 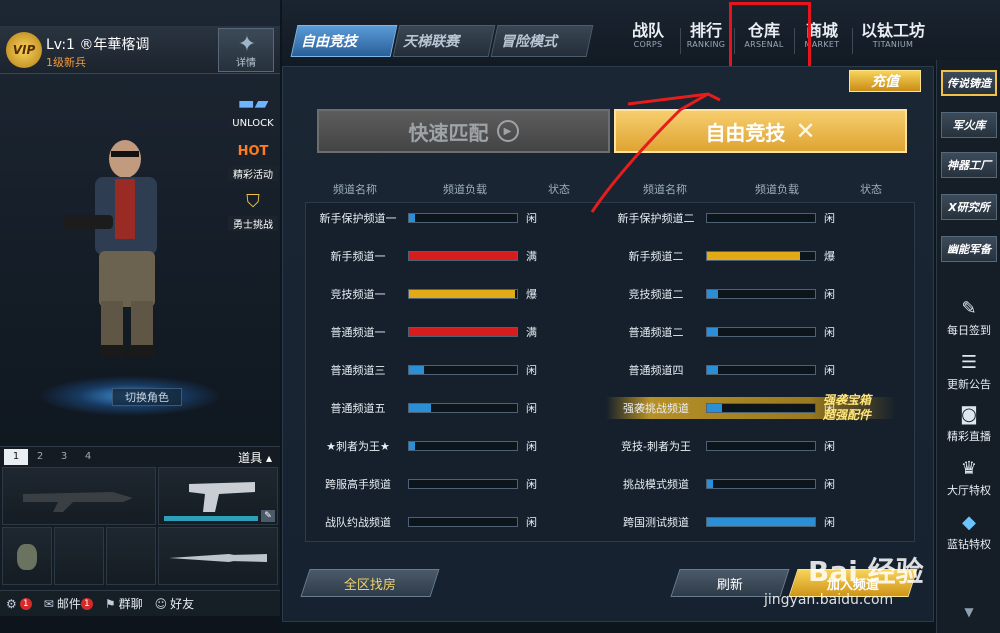 What do you see at coordinates (19, 604) in the screenshot?
I see `settings-button: ⚙ 1` at bounding box center [19, 604].